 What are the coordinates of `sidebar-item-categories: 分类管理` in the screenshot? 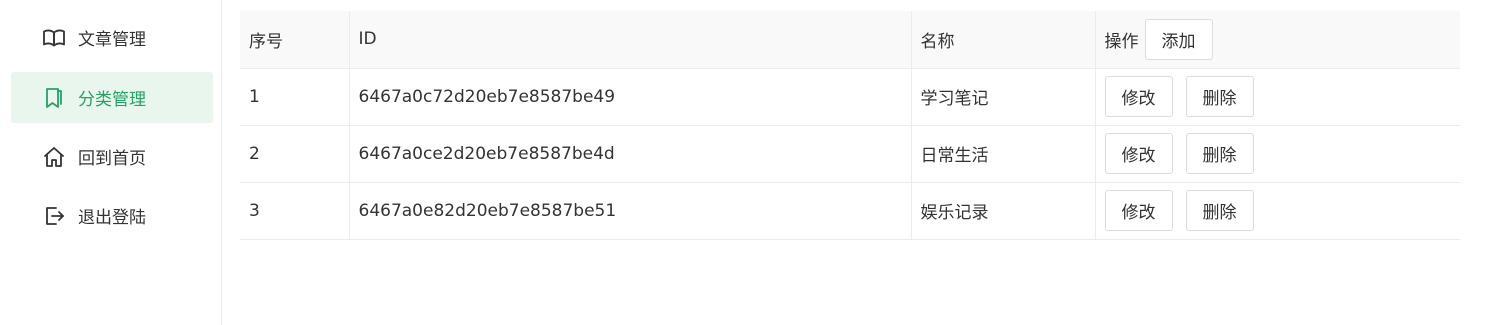 It's located at (112, 97).